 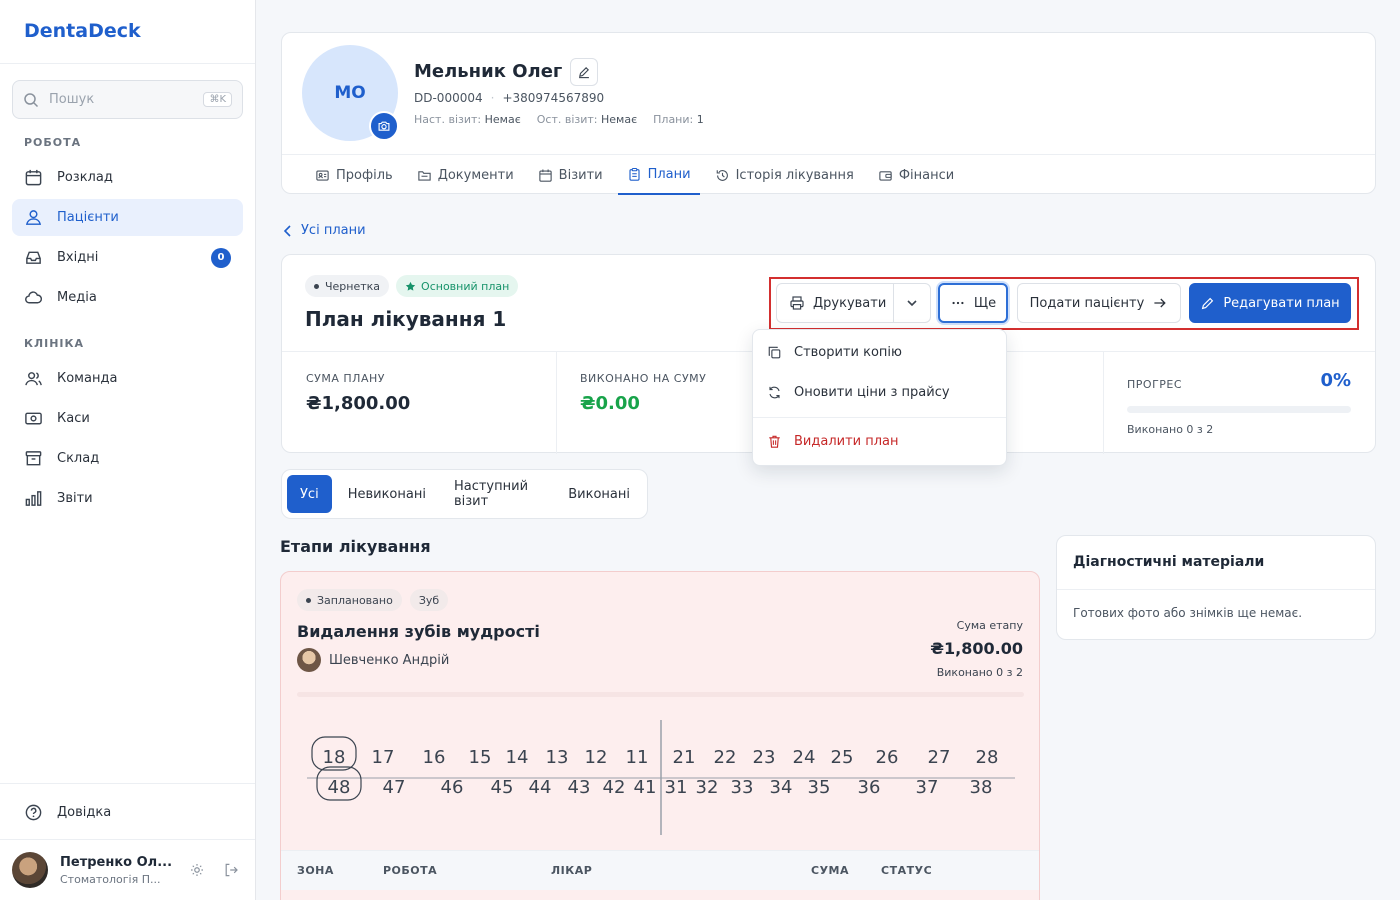 What do you see at coordinates (127, 812) in the screenshot?
I see `sidebar-item-help: Довідка` at bounding box center [127, 812].